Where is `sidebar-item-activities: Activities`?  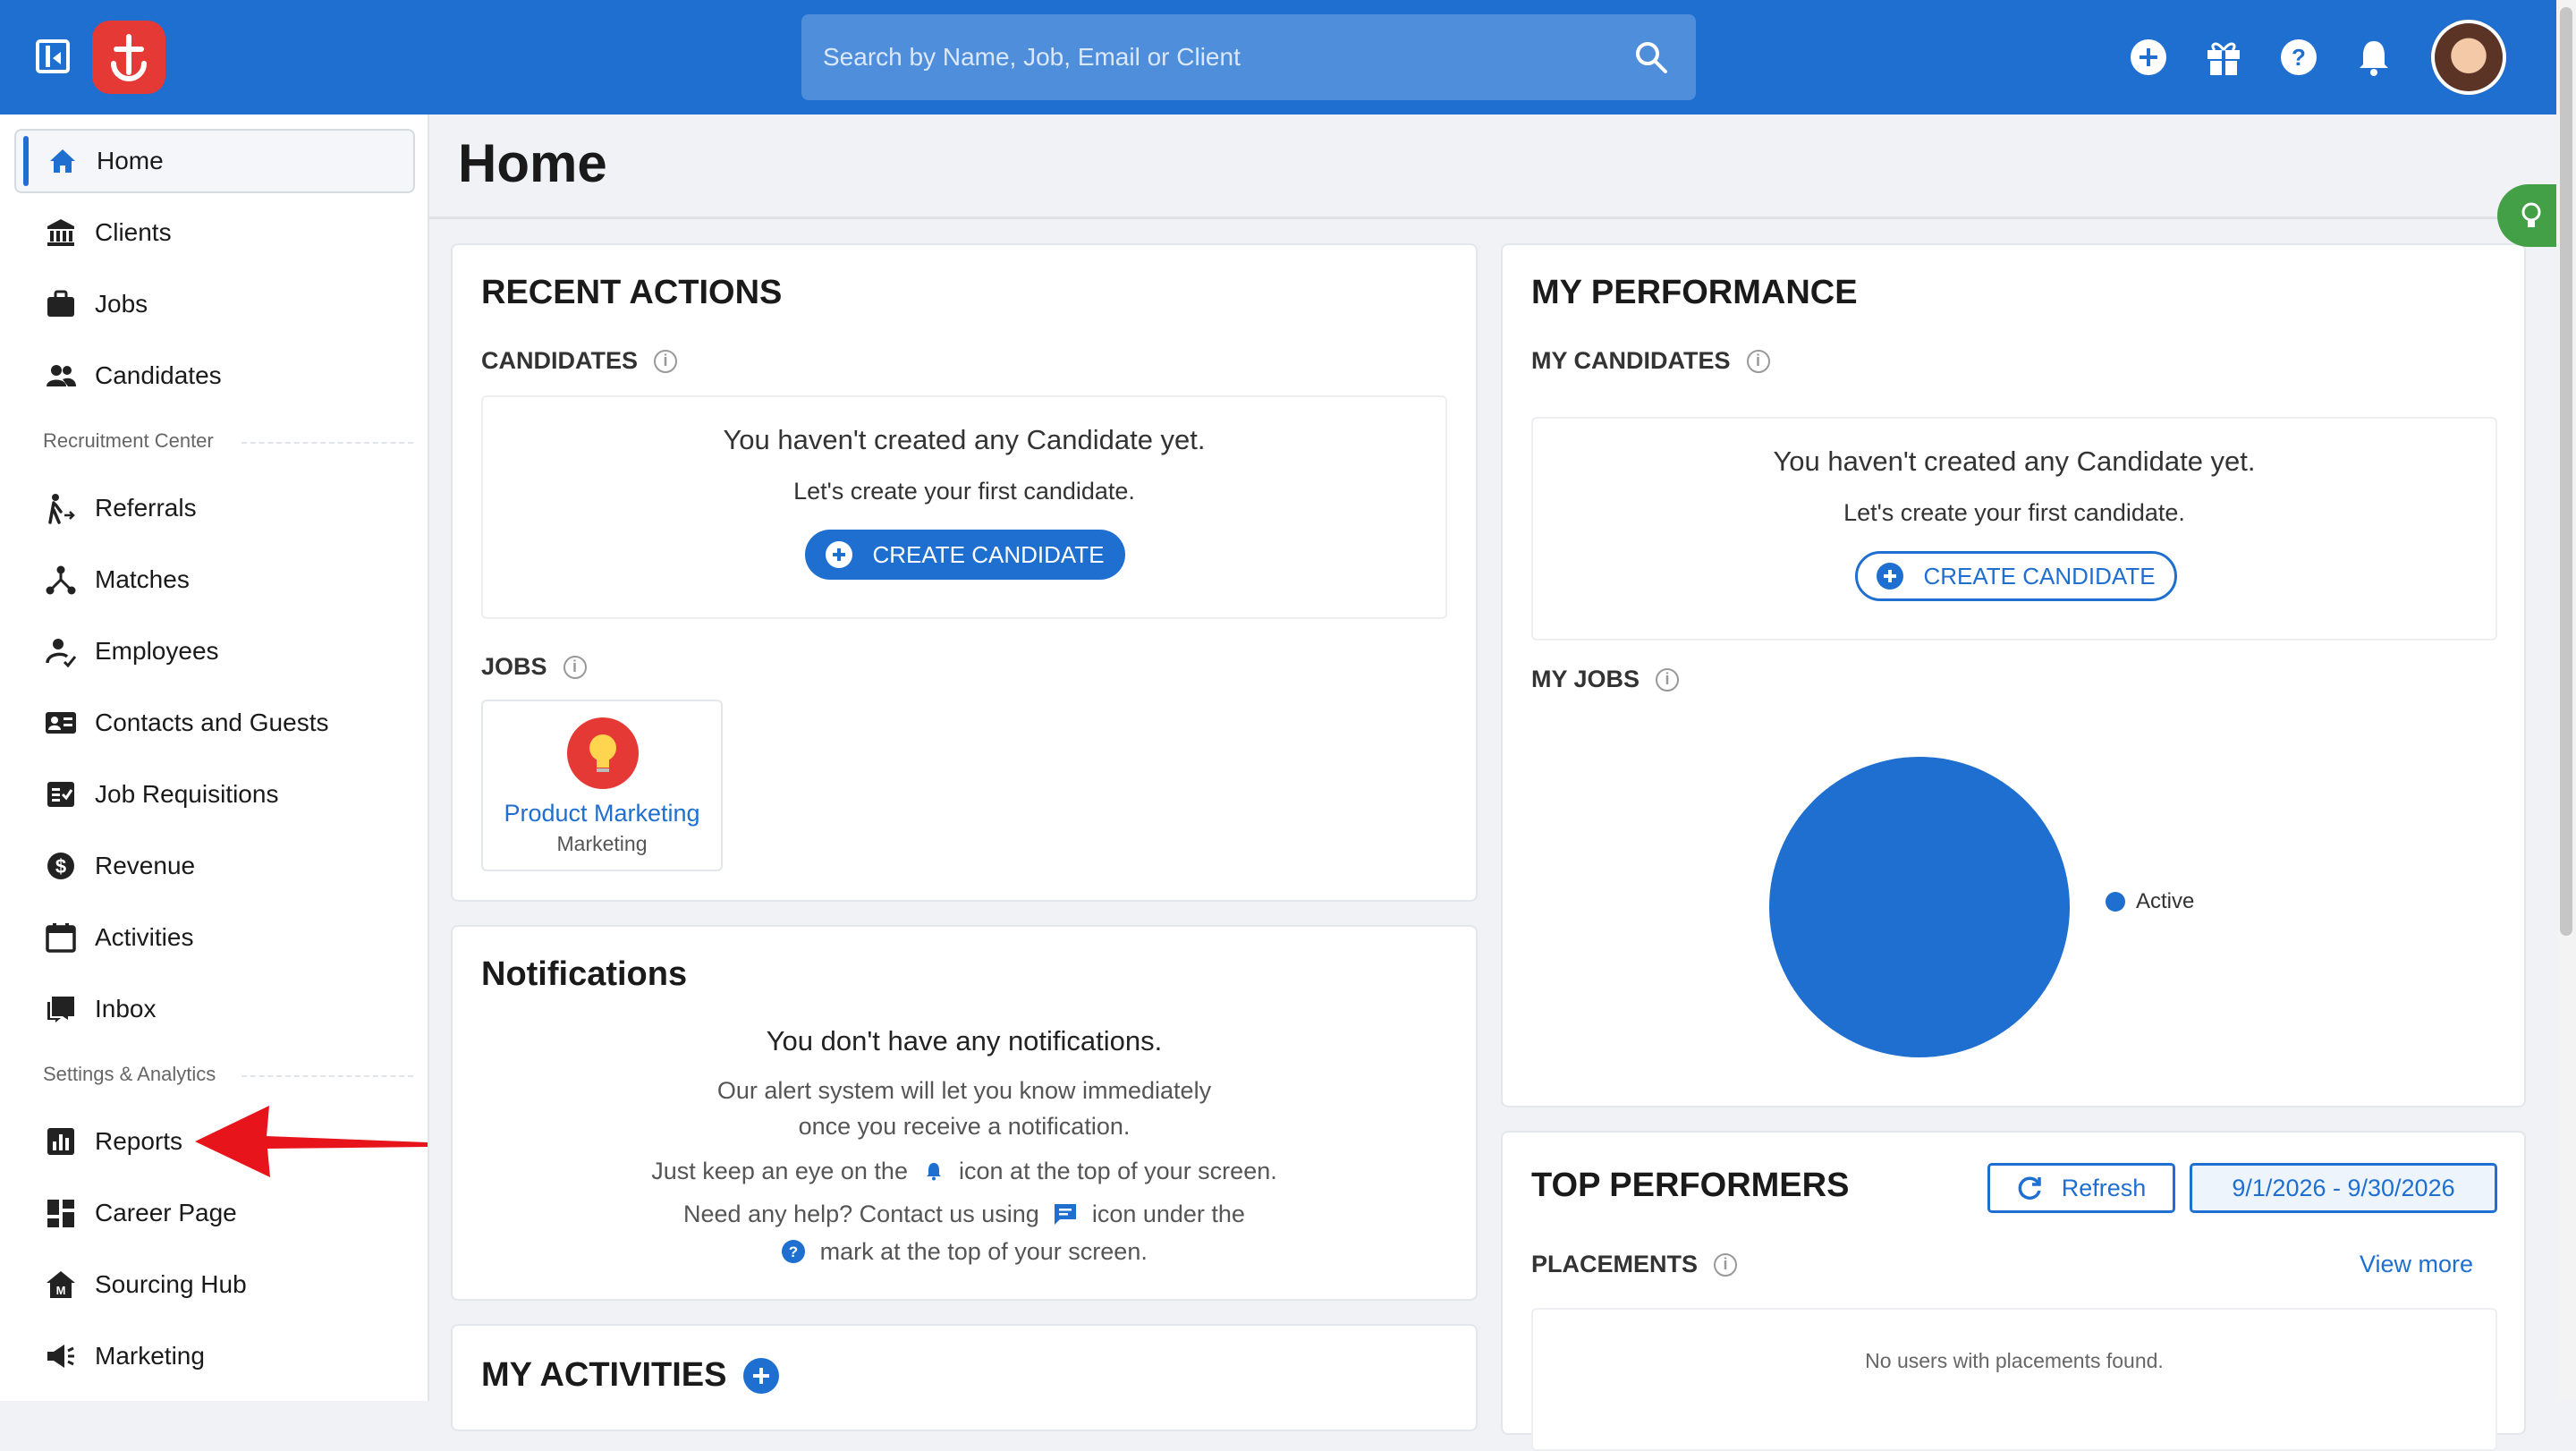 sidebar-item-activities: Activities is located at coordinates (214, 937).